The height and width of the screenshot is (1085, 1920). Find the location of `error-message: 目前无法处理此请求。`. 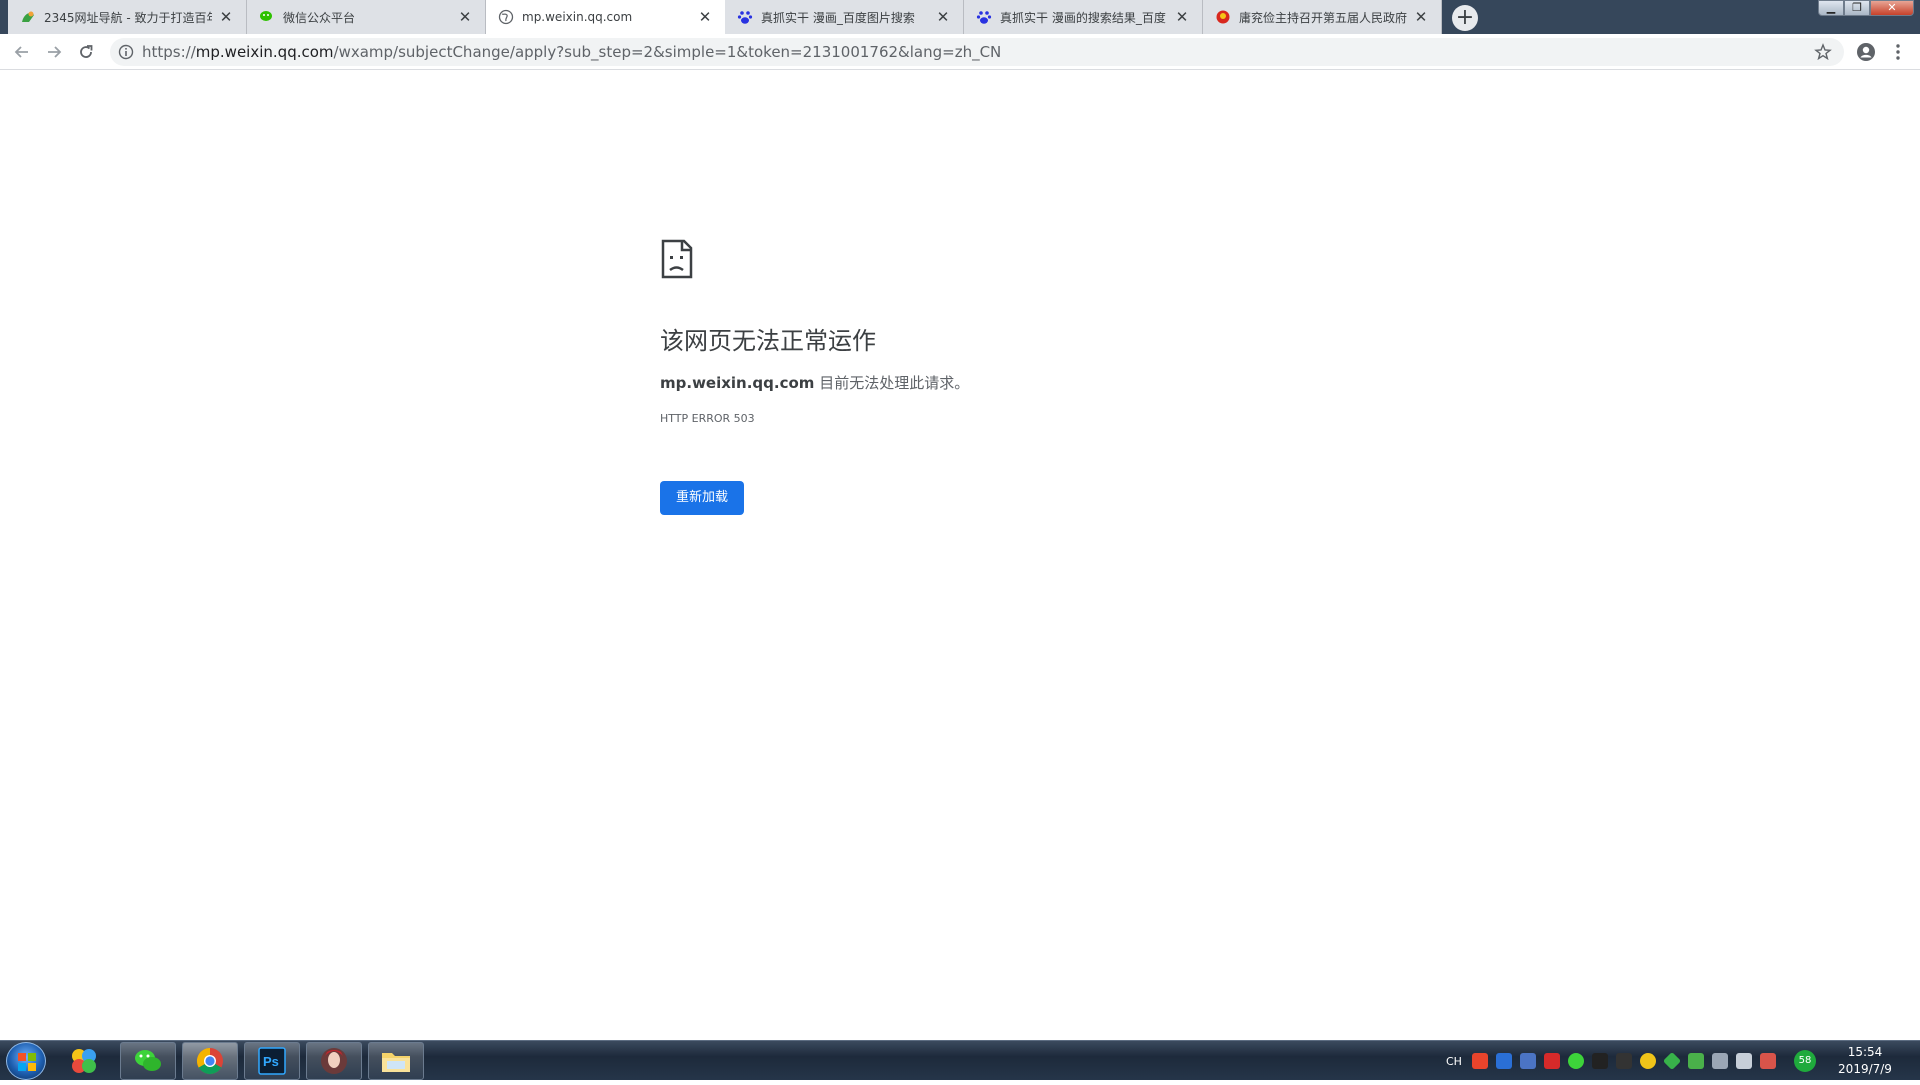

error-message: 目前无法处理此请求。 is located at coordinates (892, 383).